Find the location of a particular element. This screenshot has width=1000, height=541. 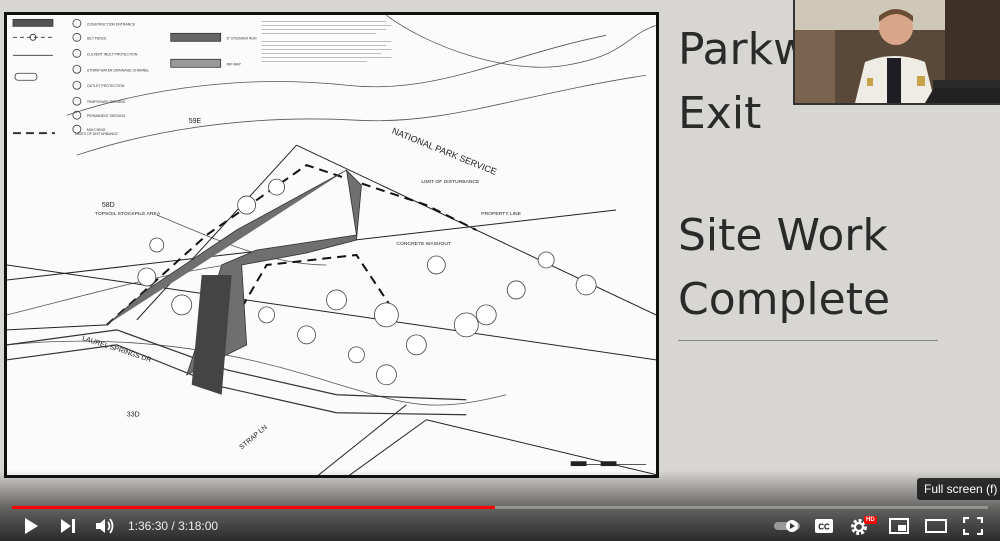

legend-limits-label: LIMITS OF DISTURBANCE is located at coordinates (97, 134).